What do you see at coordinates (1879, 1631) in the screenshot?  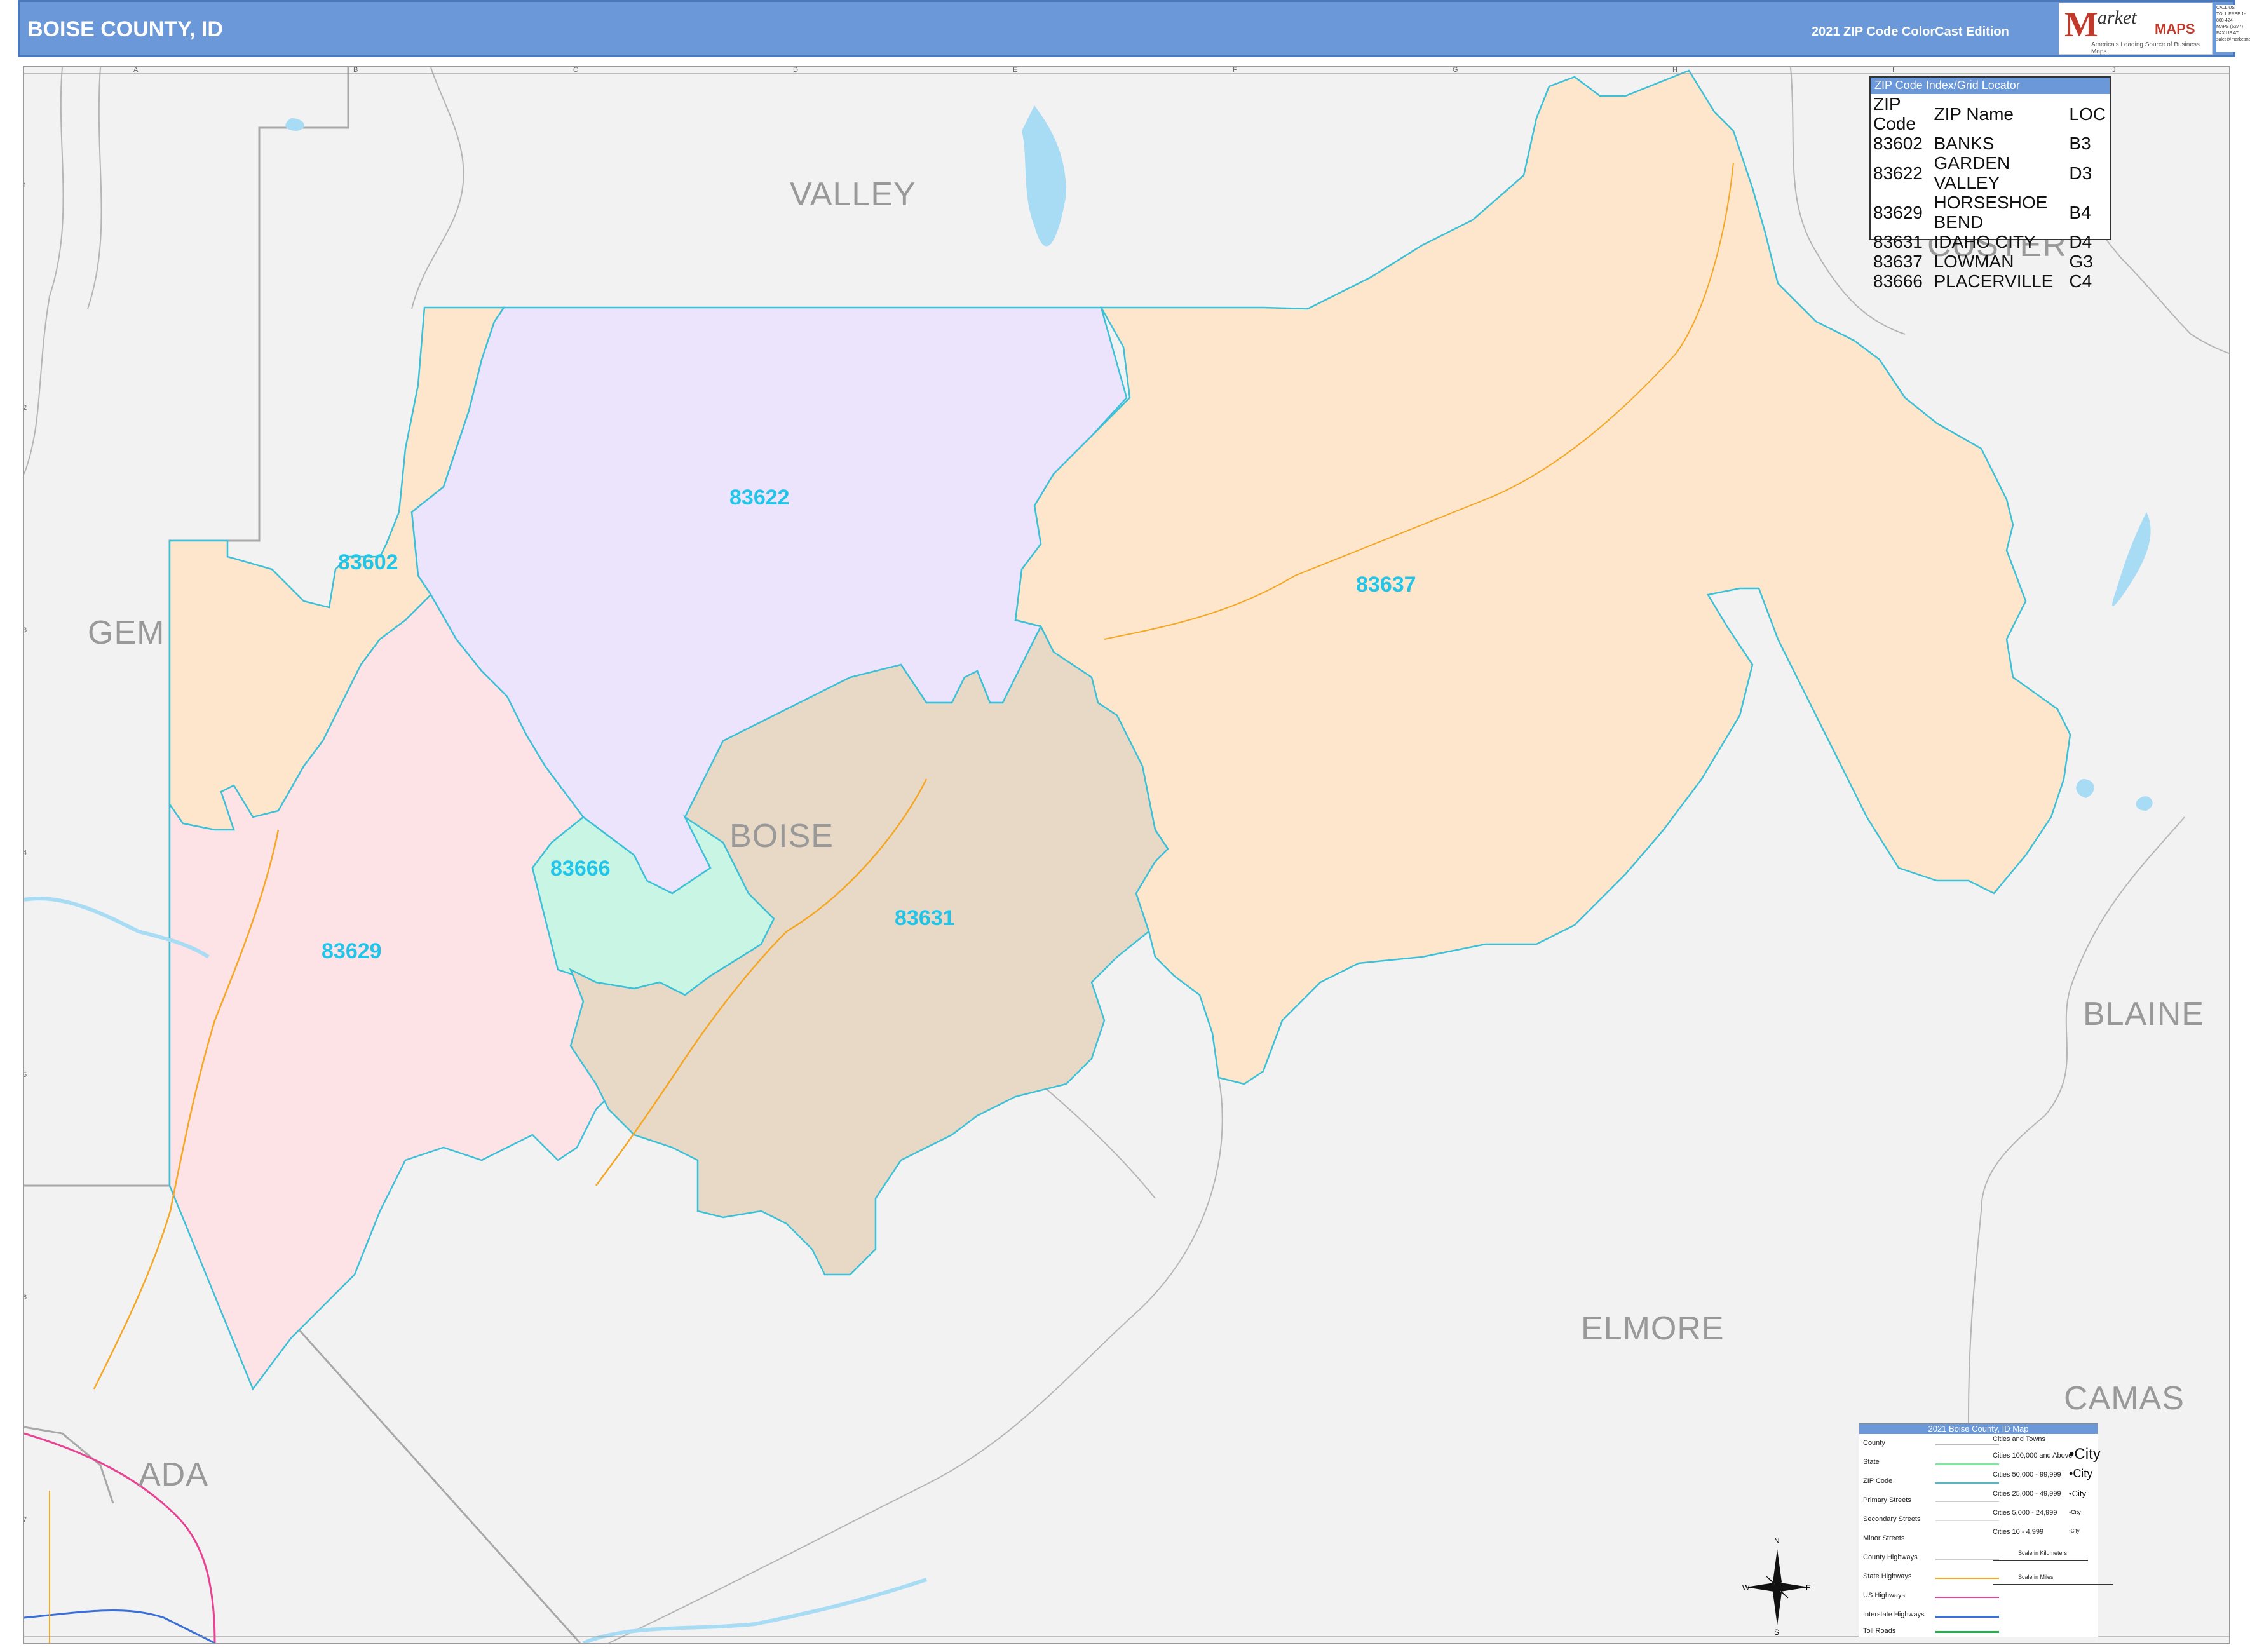 I see `legend-item-toll: Toll Roads` at bounding box center [1879, 1631].